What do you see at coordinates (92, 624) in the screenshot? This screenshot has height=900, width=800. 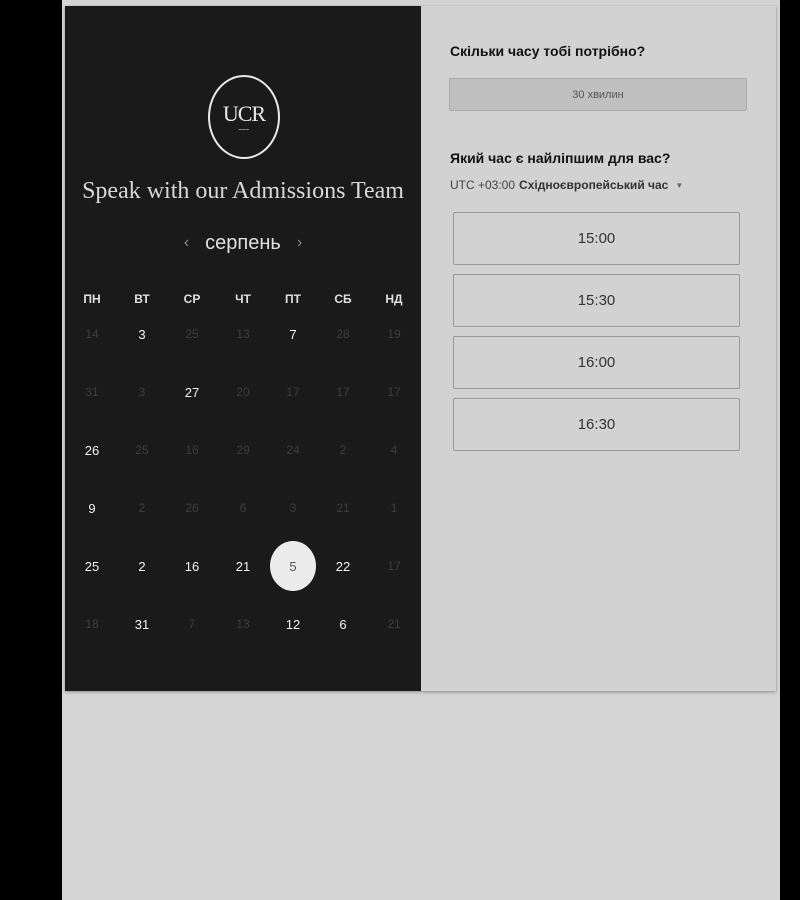 I see `unavailable-day: 18` at bounding box center [92, 624].